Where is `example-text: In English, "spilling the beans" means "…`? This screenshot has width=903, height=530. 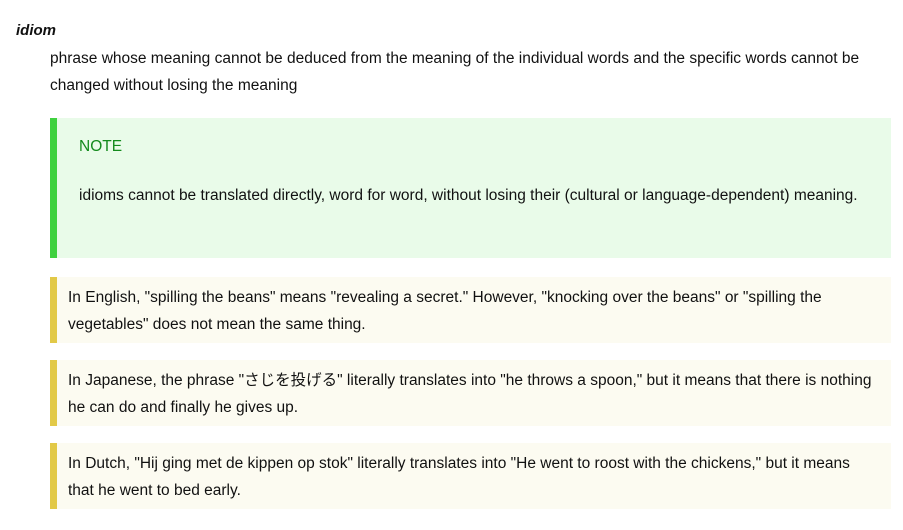 example-text: In English, "spilling the beans" means "… is located at coordinates (445, 311).